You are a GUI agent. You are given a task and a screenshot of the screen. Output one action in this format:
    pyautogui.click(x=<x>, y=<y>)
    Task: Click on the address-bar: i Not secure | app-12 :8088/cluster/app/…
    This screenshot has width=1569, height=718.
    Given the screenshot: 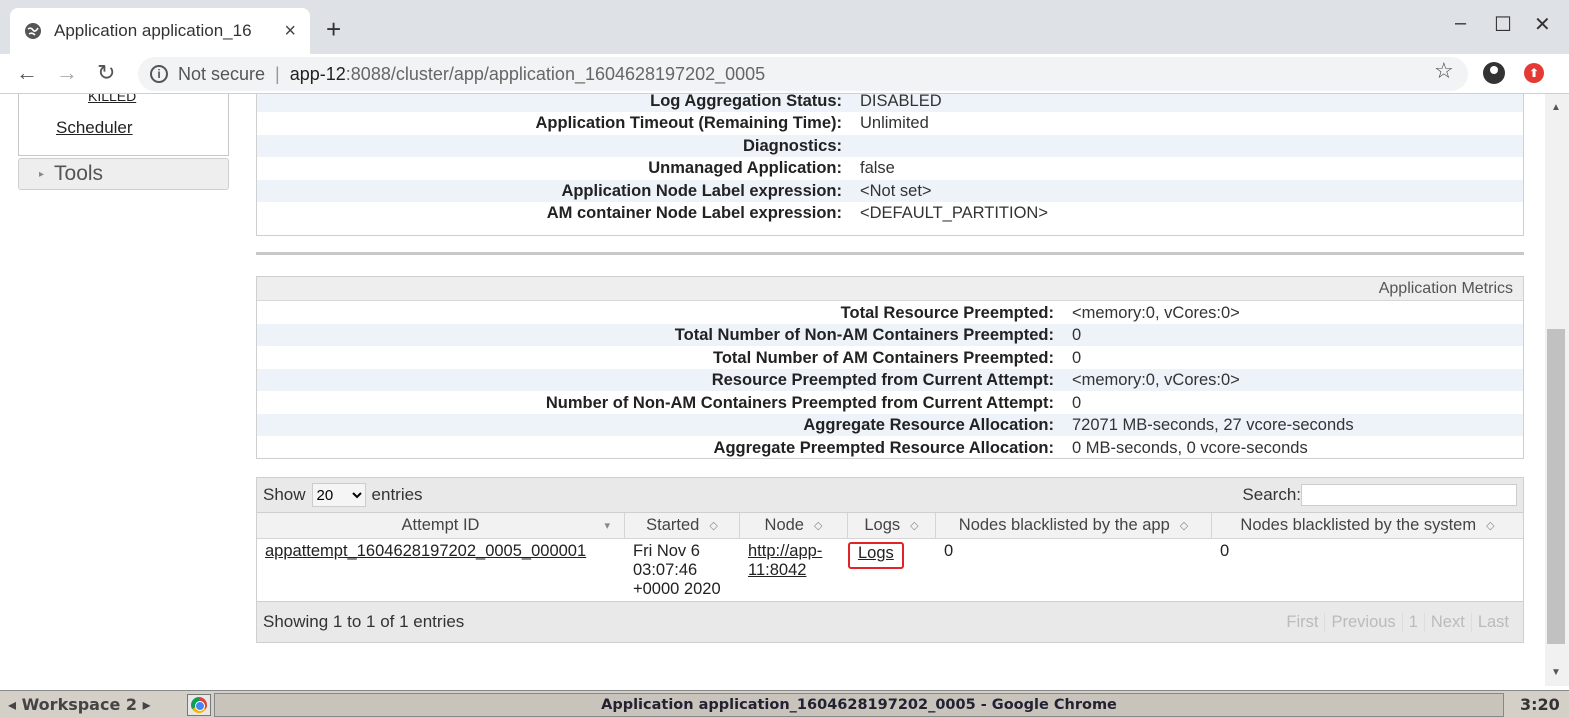 What is the action you would take?
    pyautogui.click(x=803, y=74)
    